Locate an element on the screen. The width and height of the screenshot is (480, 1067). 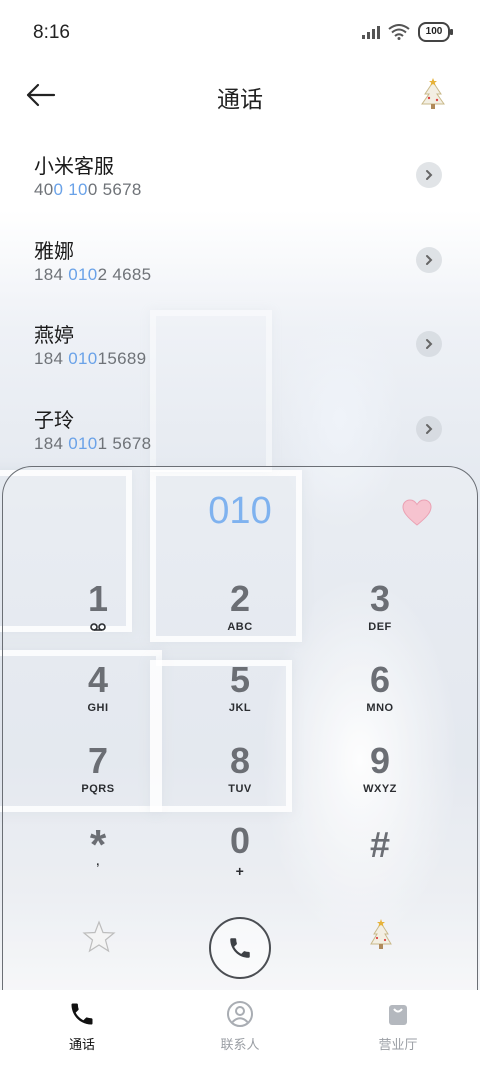
heart-icon is located at coordinates (417, 513).